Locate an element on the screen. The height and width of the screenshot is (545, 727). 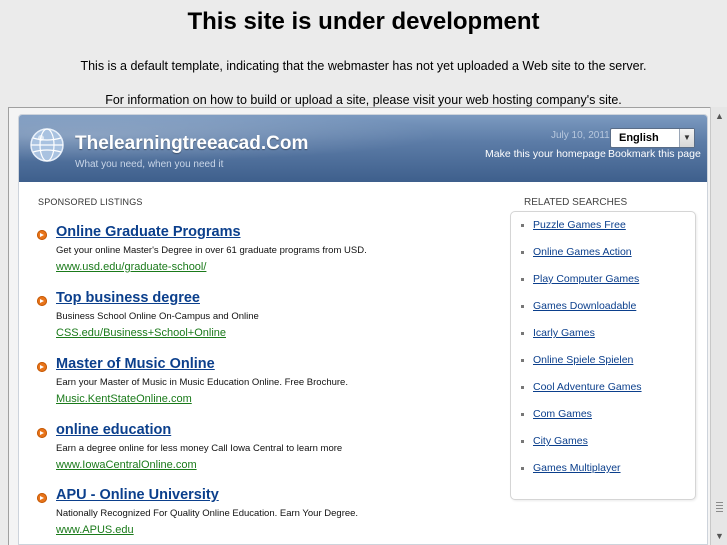
listing-title-link: APU - Online University is located at coordinates (137, 495).